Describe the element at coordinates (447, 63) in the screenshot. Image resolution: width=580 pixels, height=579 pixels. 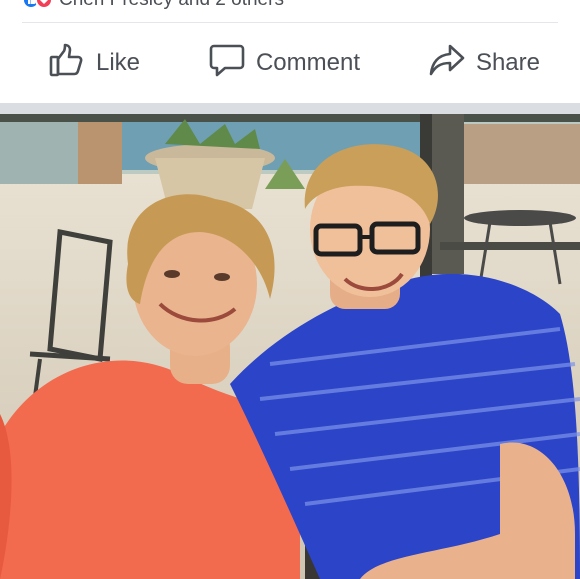
I see `share-arrow-icon` at that location.